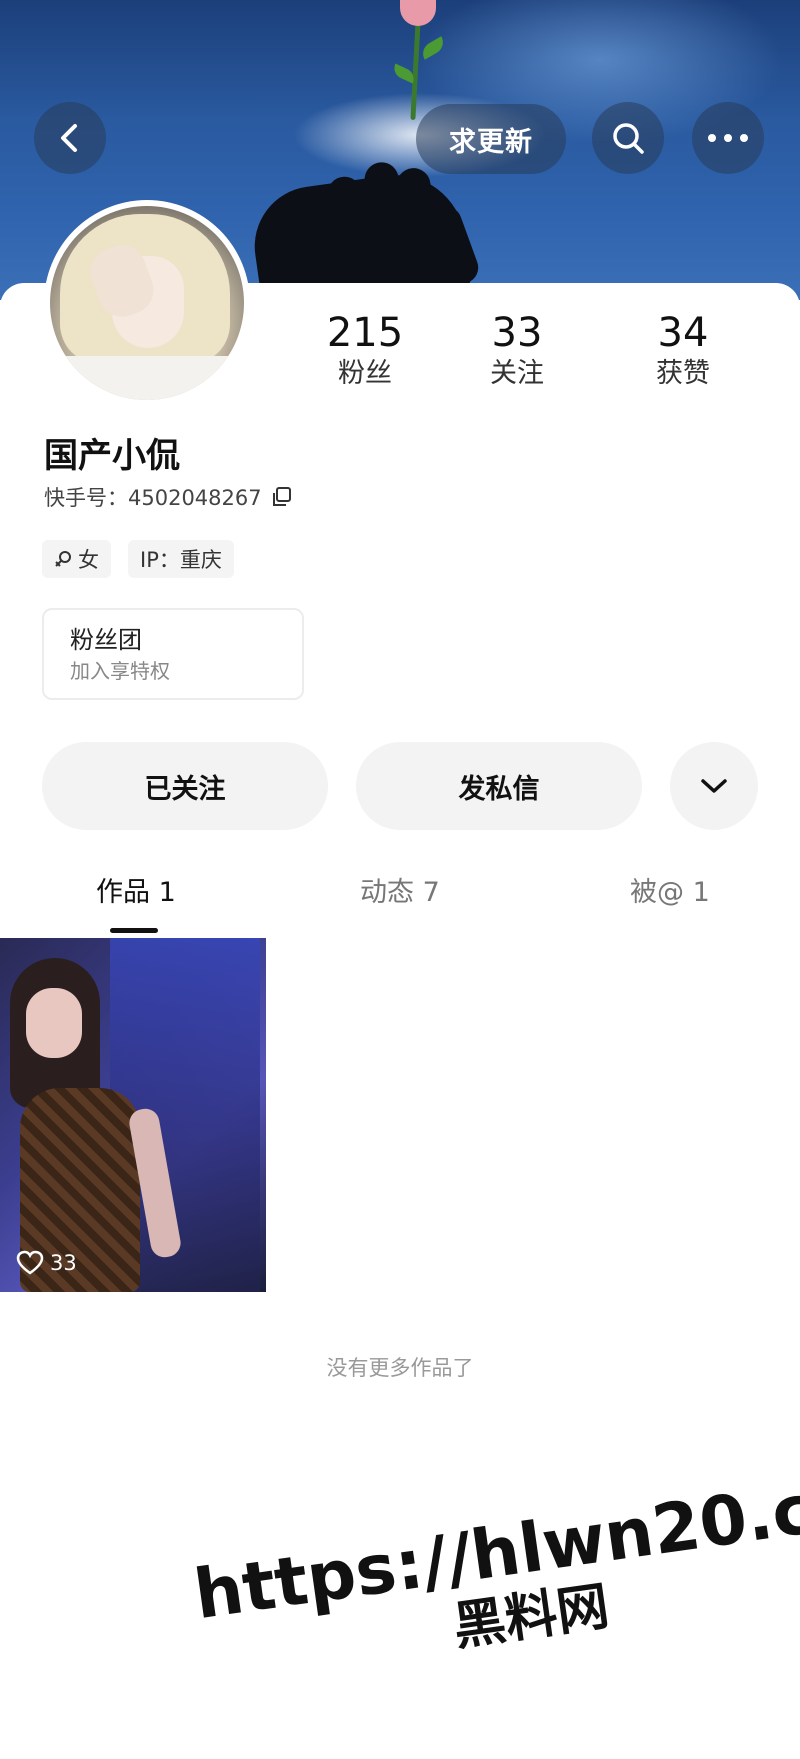  I want to click on tab-active-indicator, so click(134, 930).